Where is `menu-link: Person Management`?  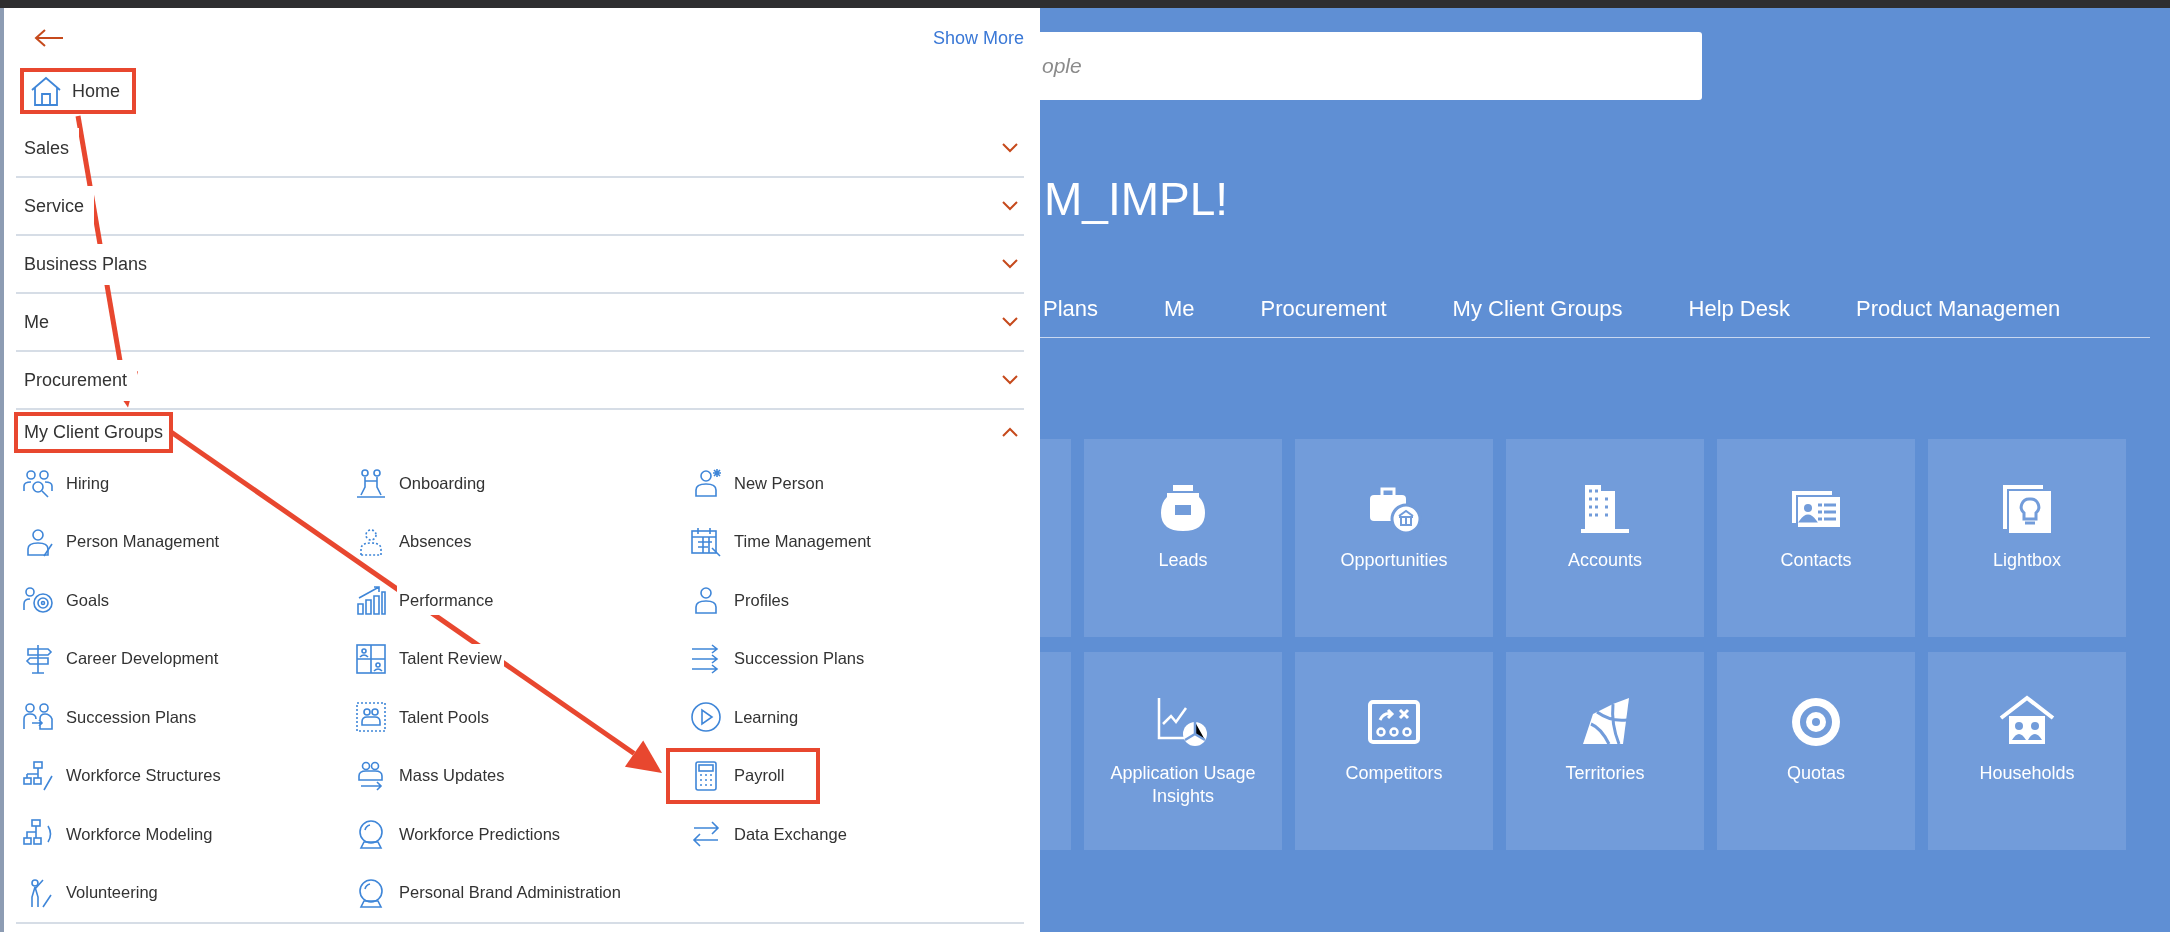
menu-link: Person Management is located at coordinates (128, 541).